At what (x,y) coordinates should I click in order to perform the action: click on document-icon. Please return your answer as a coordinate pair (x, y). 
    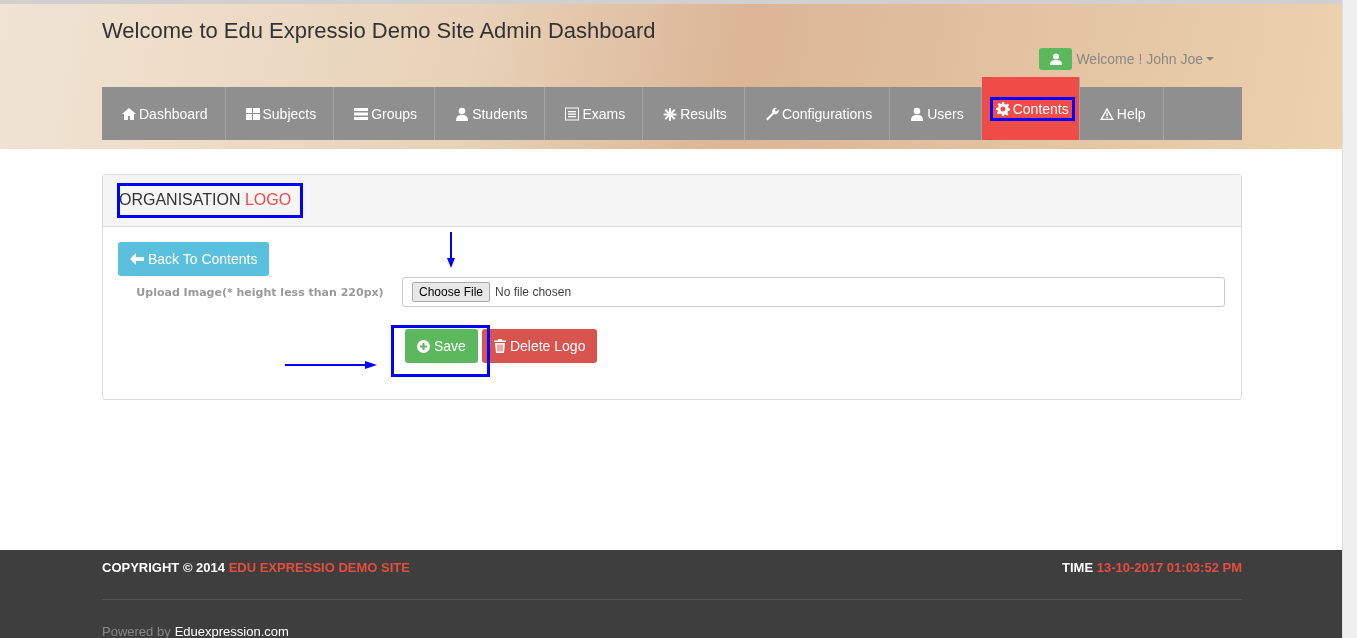
    Looking at the image, I should click on (572, 113).